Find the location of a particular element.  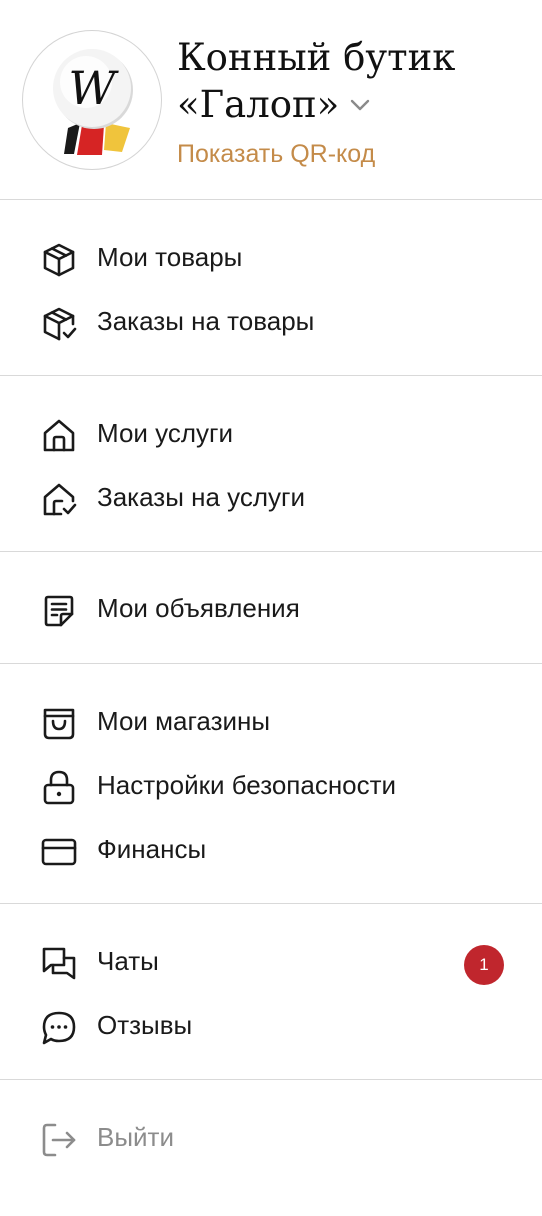

menu-item-my-ads: Мои объявления is located at coordinates (271, 608).